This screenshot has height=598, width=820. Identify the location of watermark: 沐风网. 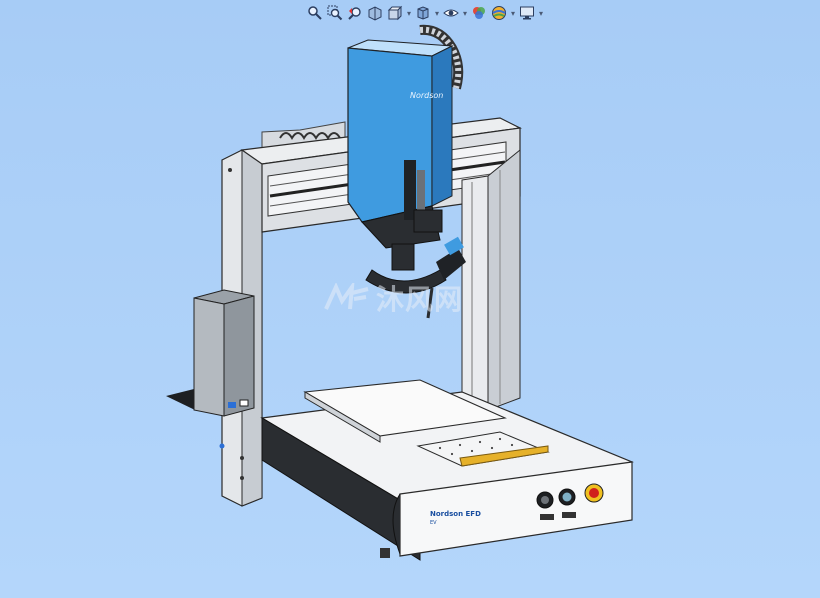
(392, 298).